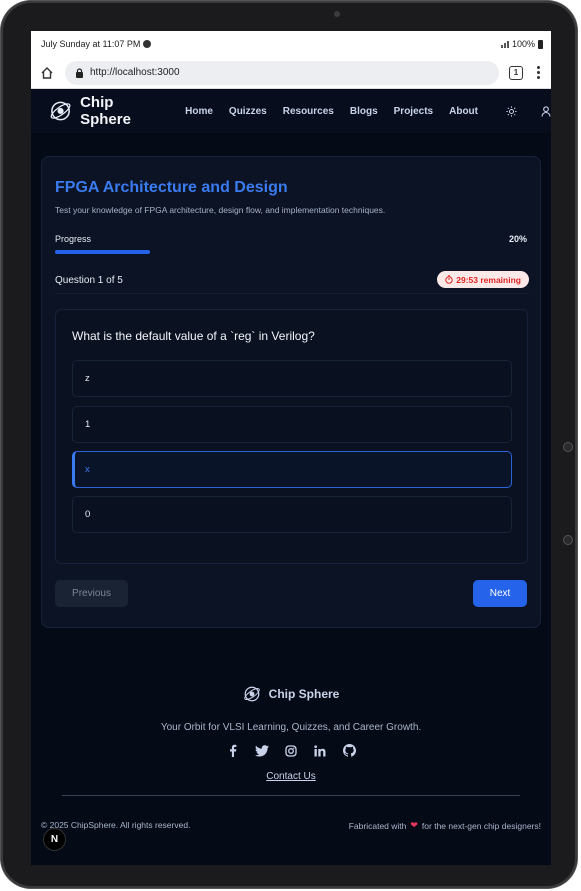 The image size is (581, 891). What do you see at coordinates (91, 44) in the screenshot?
I see `status-time: July Sunday at 11:07 PM` at bounding box center [91, 44].